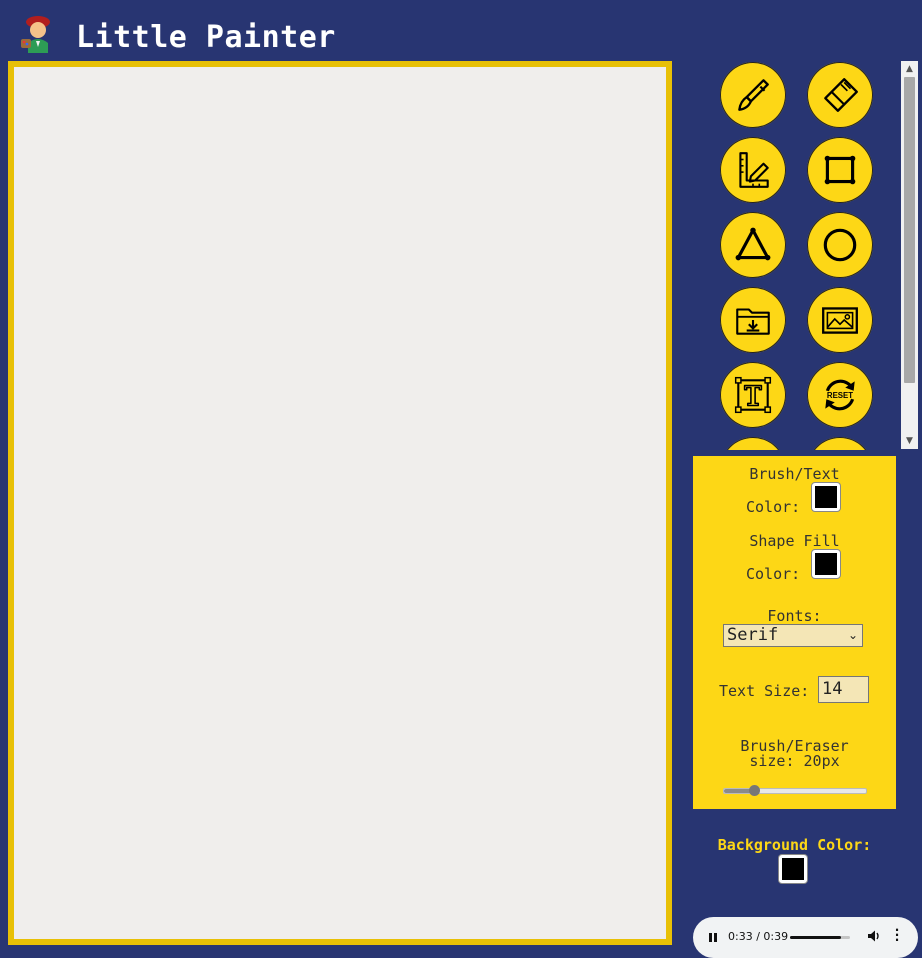 The width and height of the screenshot is (922, 958). I want to click on audio-time: 0:33 / 0:39, so click(758, 936).